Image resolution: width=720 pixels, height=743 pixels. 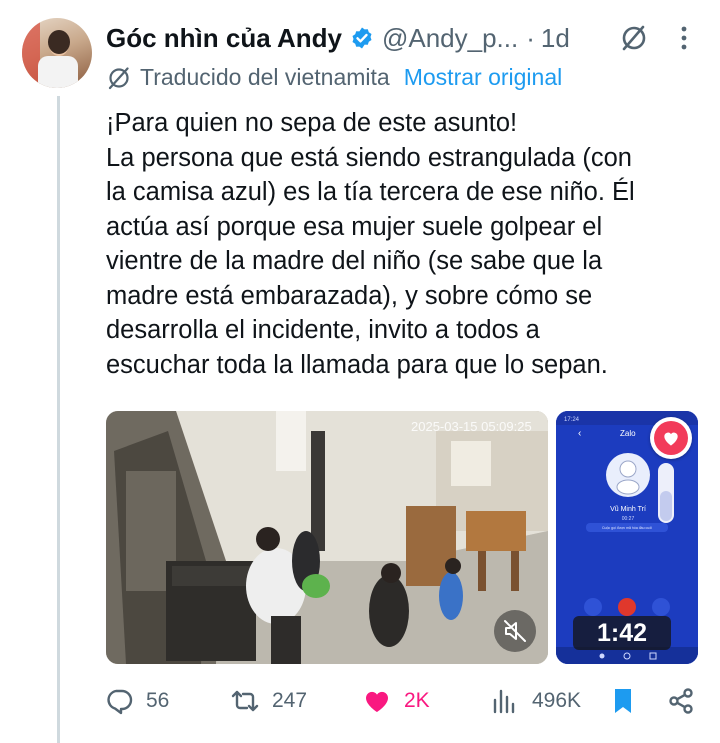 I want to click on share-icon, so click(x=681, y=701).